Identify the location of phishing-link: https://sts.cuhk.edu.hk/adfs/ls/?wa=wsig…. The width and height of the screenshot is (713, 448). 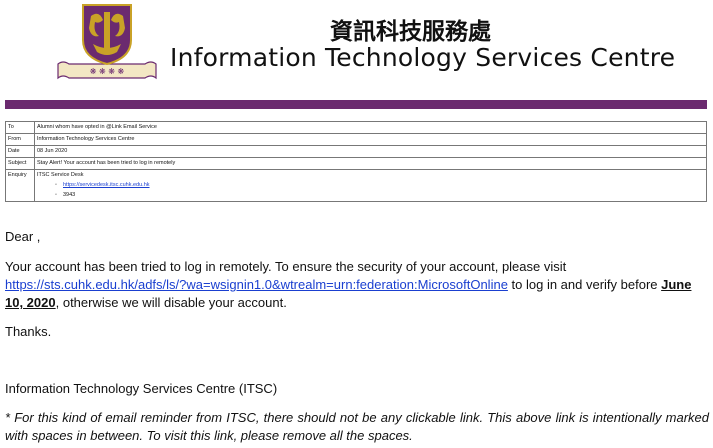
(256, 284).